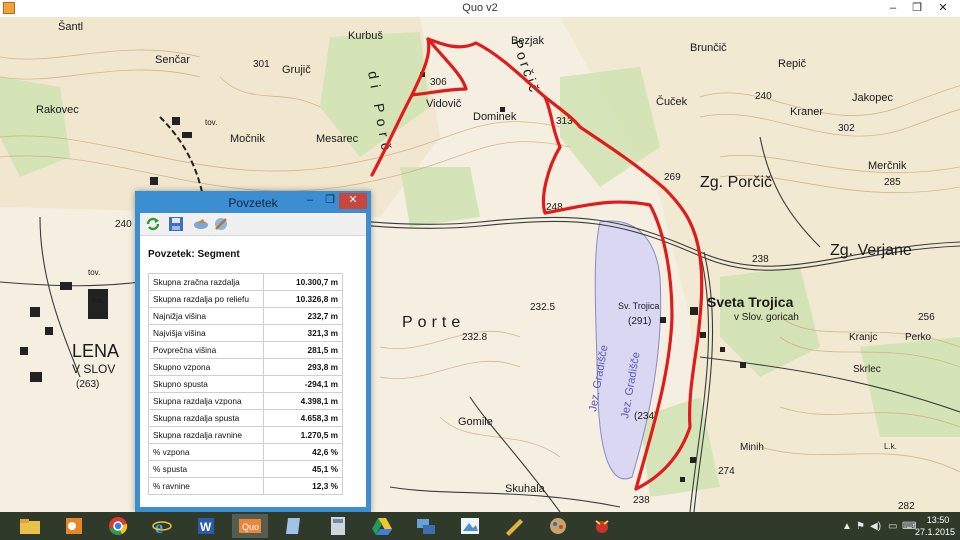  I want to click on summary-row-value: -294,1 m, so click(303, 384).